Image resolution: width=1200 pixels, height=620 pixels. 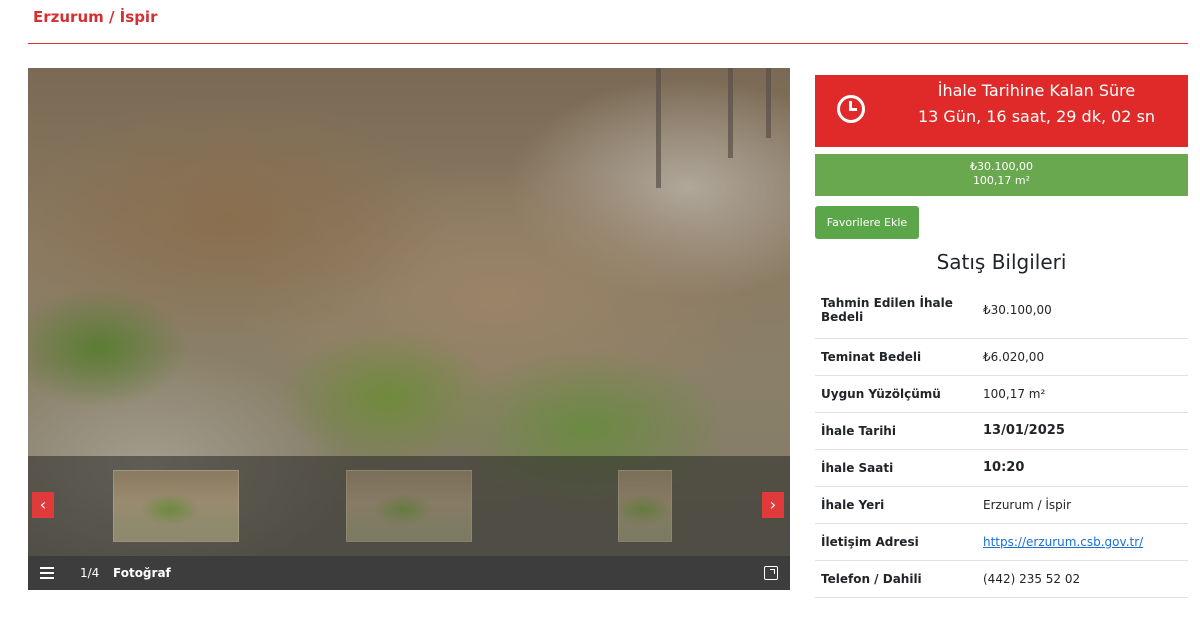 I want to click on photo-counter: 1/4, so click(x=90, y=573).